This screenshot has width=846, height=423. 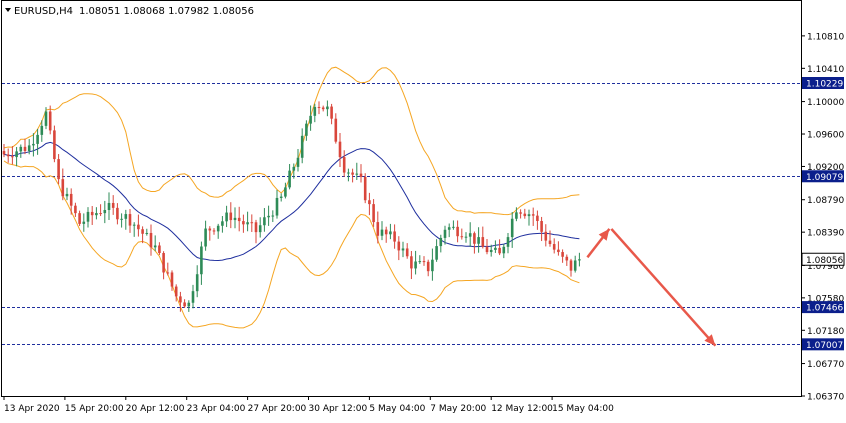 I want to click on y-tick-label-11: 1.06370, so click(x=825, y=398).